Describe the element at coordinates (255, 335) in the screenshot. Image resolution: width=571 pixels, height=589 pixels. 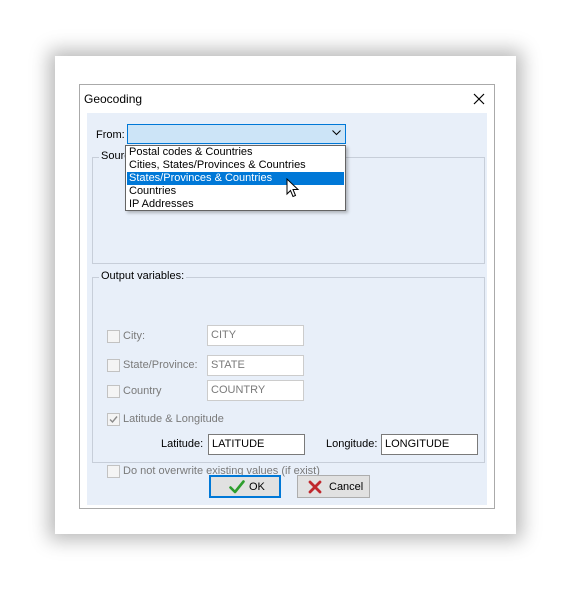
I see `city-field: CITY` at that location.